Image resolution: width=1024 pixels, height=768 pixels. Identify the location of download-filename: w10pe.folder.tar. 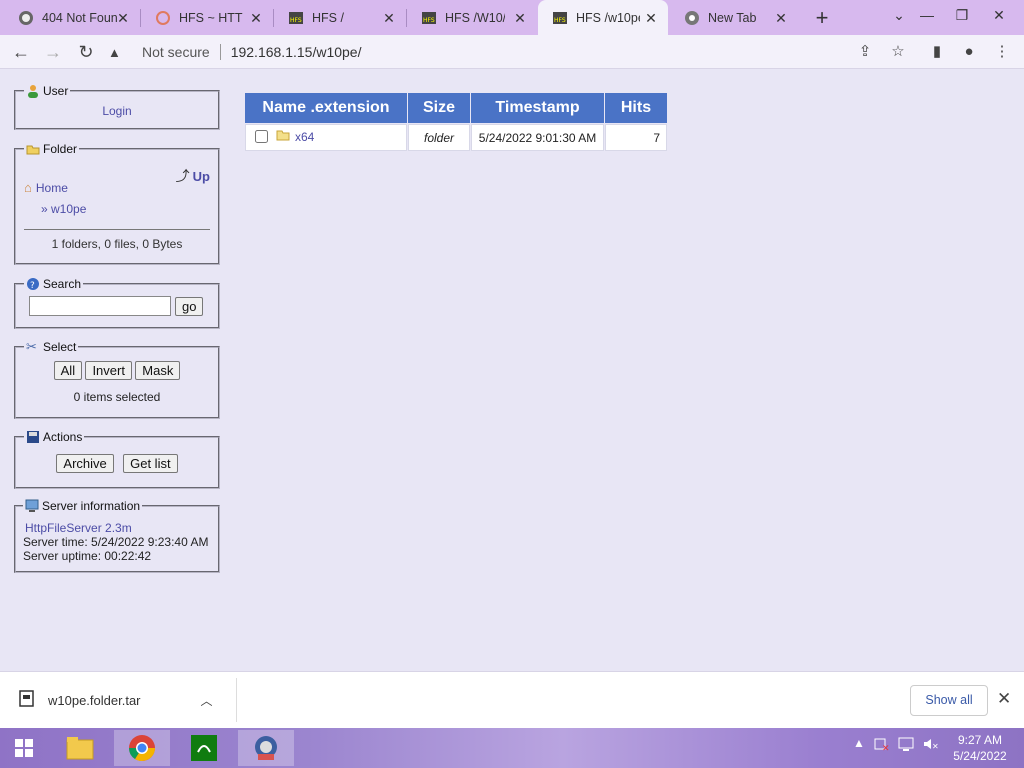
(94, 700).